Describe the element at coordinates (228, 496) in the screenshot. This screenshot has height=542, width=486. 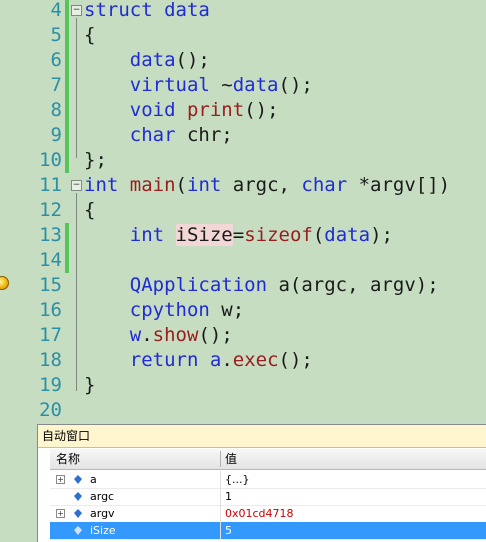
I see `variable-value: 1` at that location.